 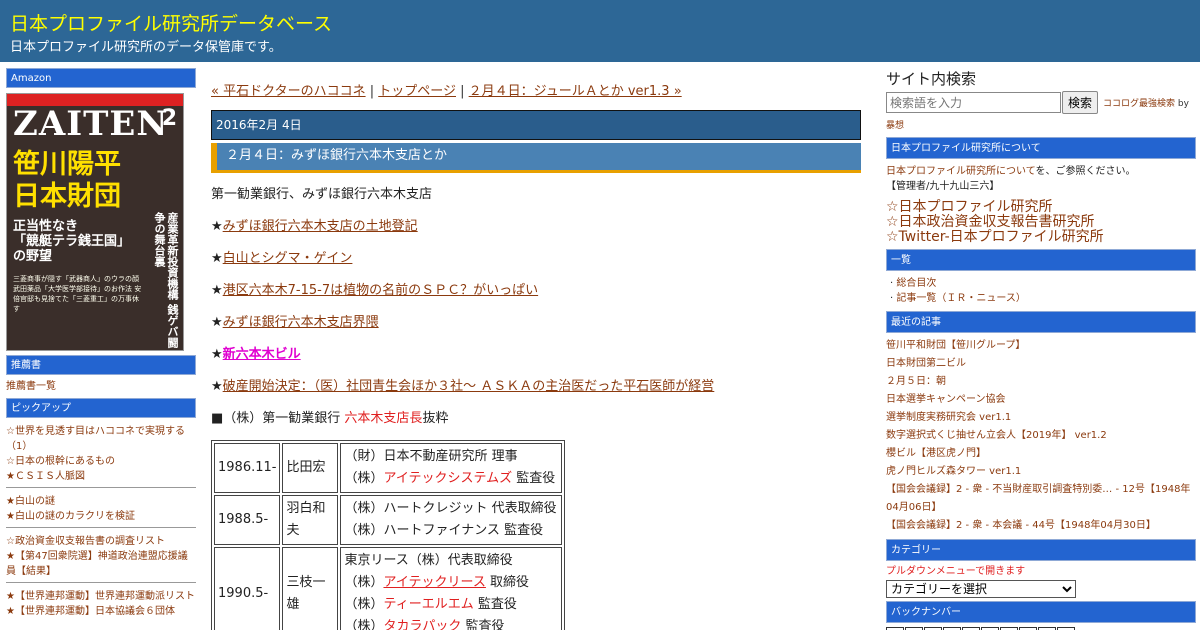 I want to click on officer-role-line: （株）ハートクレジット 代表取締役, so click(x=451, y=509).